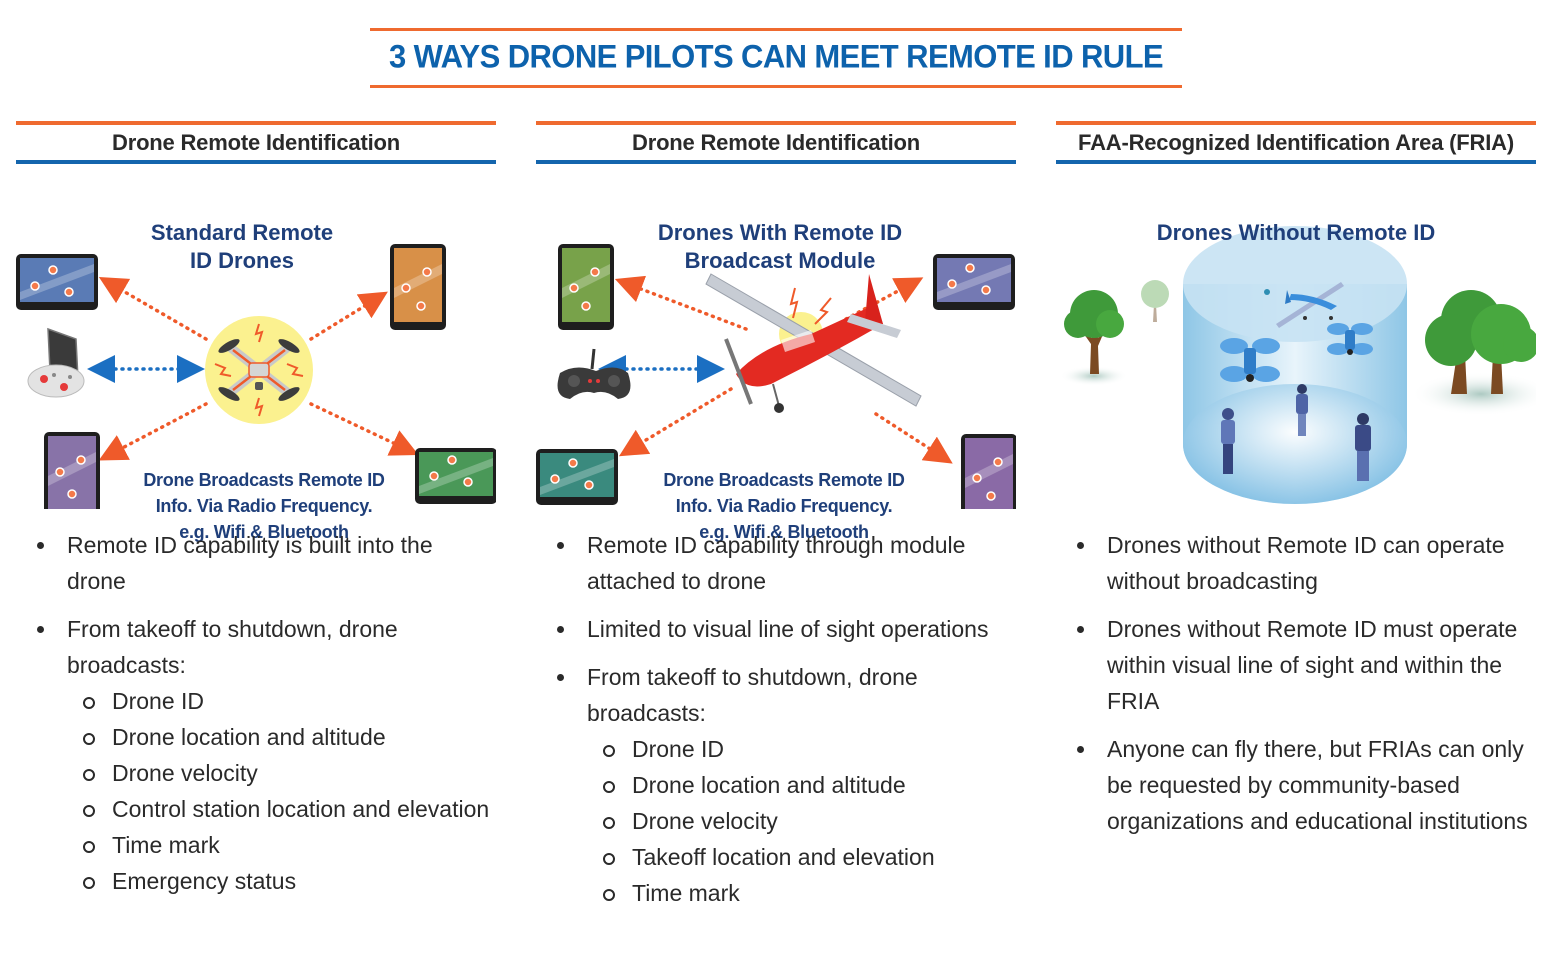 The image size is (1554, 964). Describe the element at coordinates (256, 881) in the screenshot. I see `sub-list-item: Emergency status` at that location.